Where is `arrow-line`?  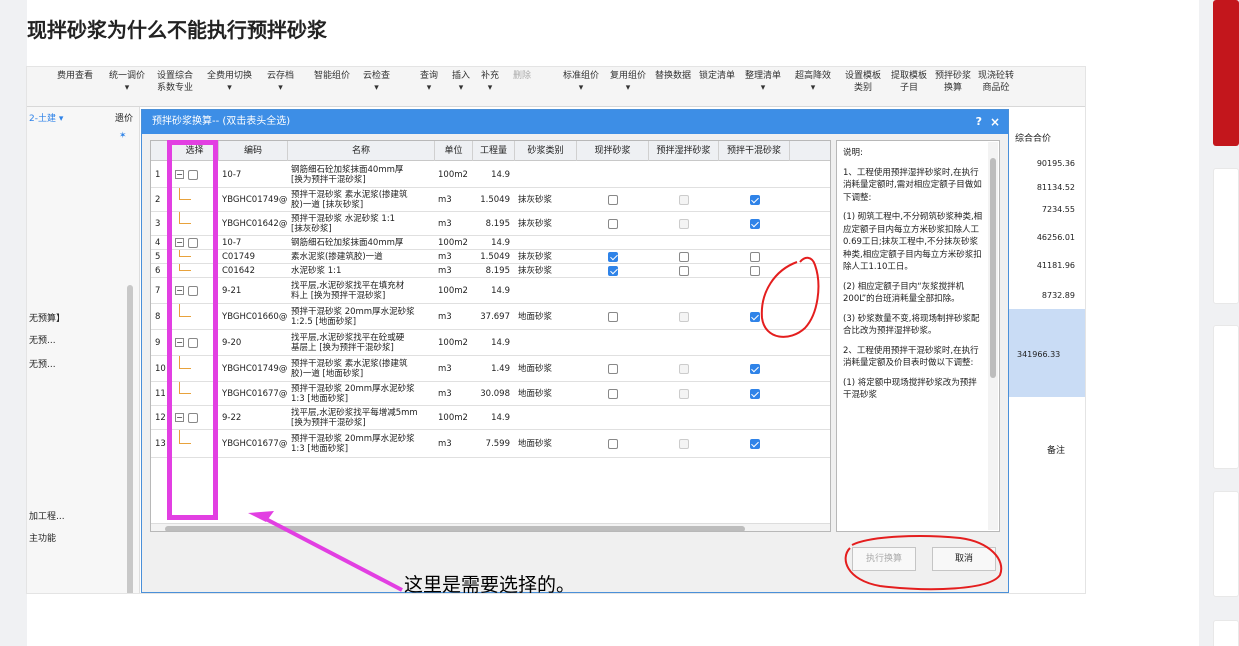
arrow-line is located at coordinates (333, 554).